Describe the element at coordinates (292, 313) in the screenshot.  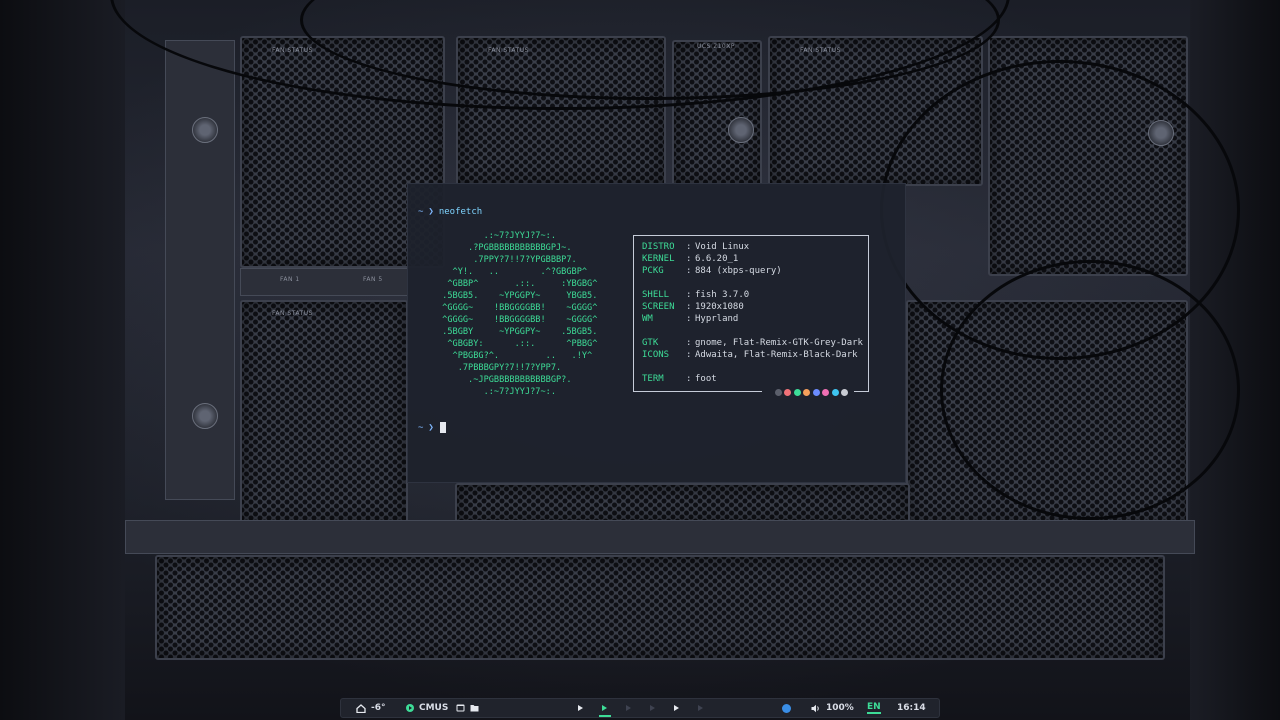
I see `fan-label: FAN STATUS` at that location.